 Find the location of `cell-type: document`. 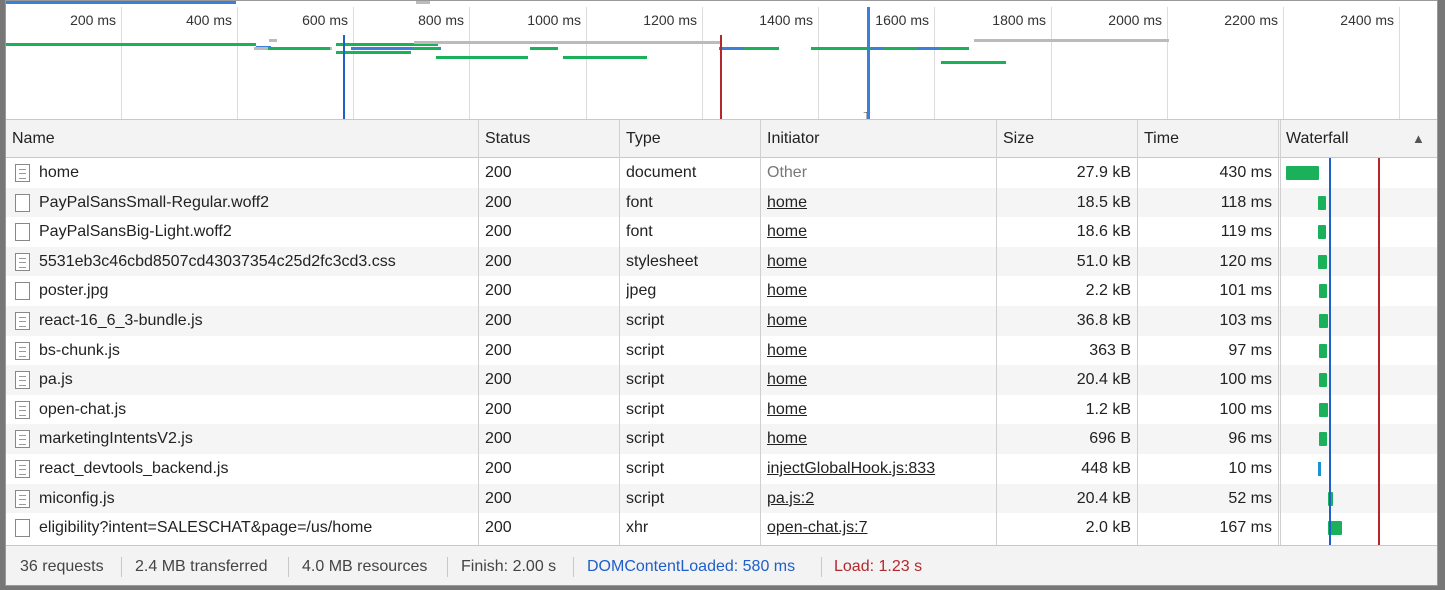

cell-type: document is located at coordinates (661, 172).